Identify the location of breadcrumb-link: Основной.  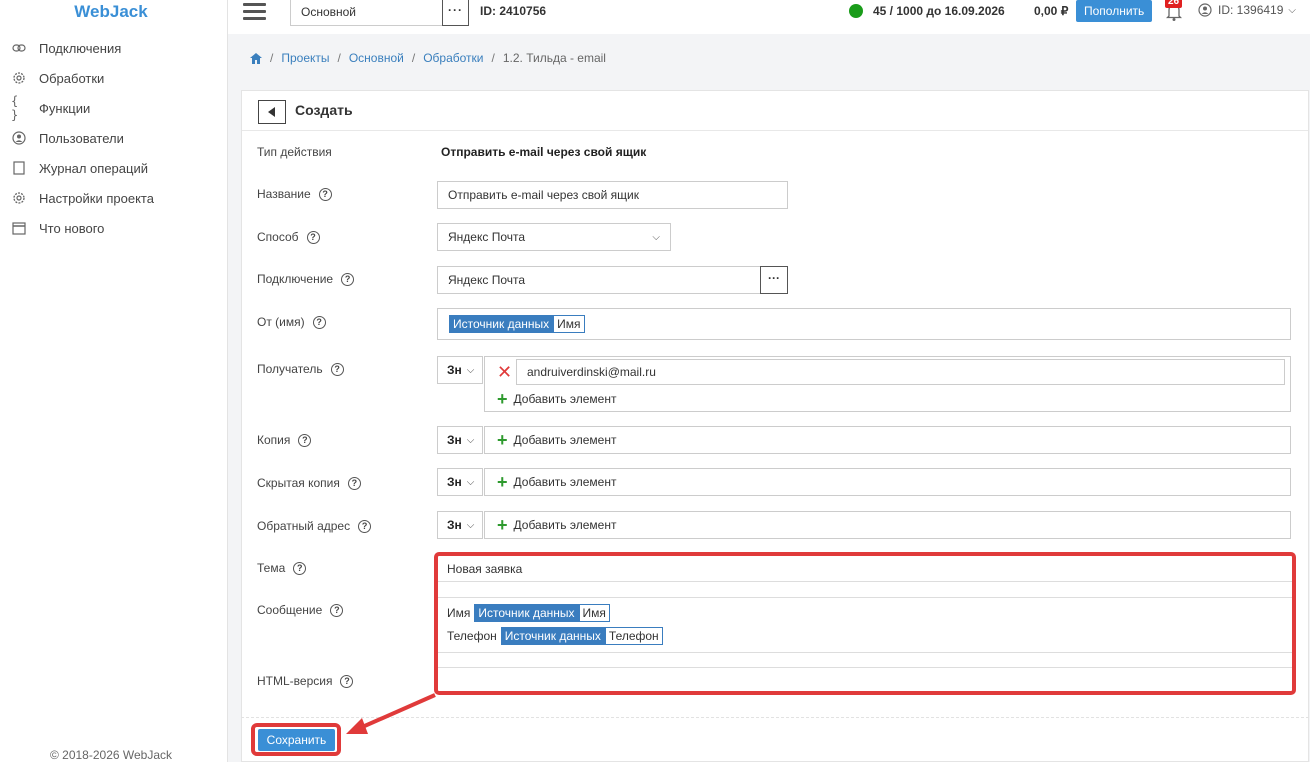
(376, 58).